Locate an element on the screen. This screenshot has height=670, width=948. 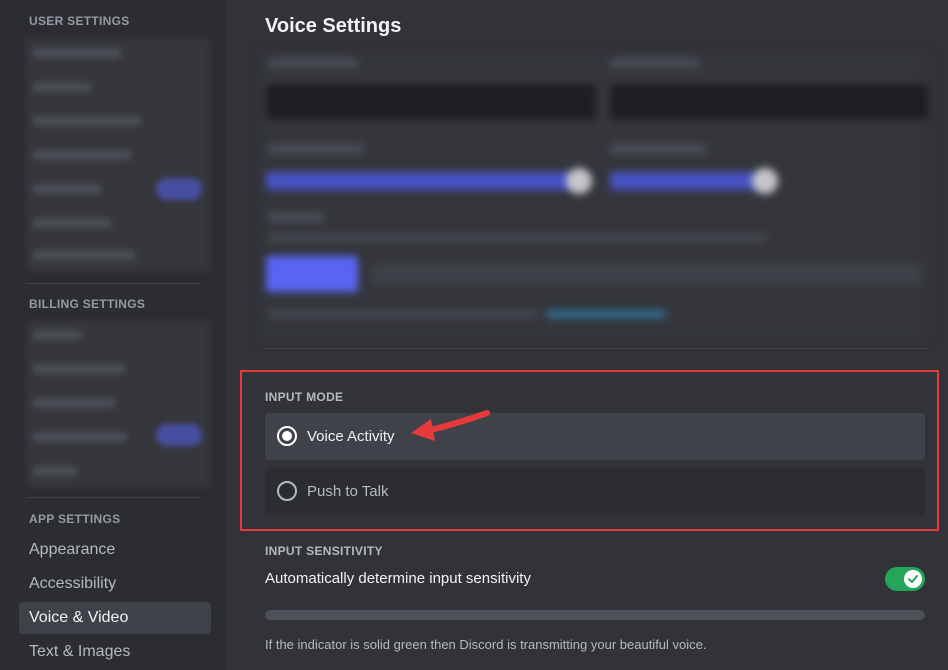
red-arrow-icon is located at coordinates (450, 425).